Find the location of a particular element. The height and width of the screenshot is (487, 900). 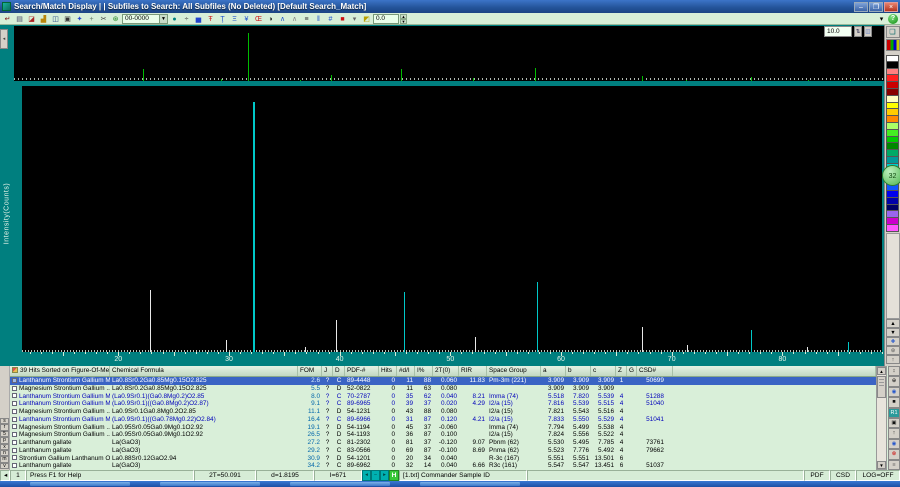

column-header-pdf: PDF-# is located at coordinates (362, 371).